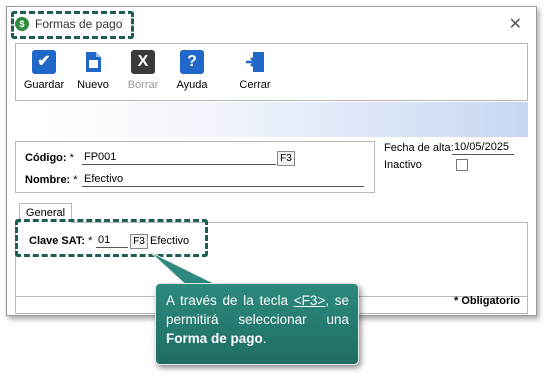  What do you see at coordinates (230, 300) in the screenshot?
I see `callout-text-before: A través de la tecla` at bounding box center [230, 300].